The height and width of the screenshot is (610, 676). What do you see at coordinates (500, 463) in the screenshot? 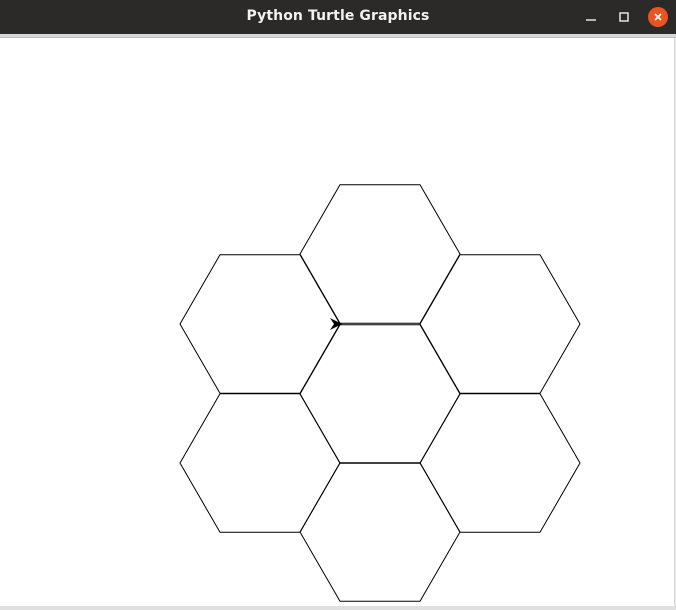
I see `hexagon-lower-right` at bounding box center [500, 463].